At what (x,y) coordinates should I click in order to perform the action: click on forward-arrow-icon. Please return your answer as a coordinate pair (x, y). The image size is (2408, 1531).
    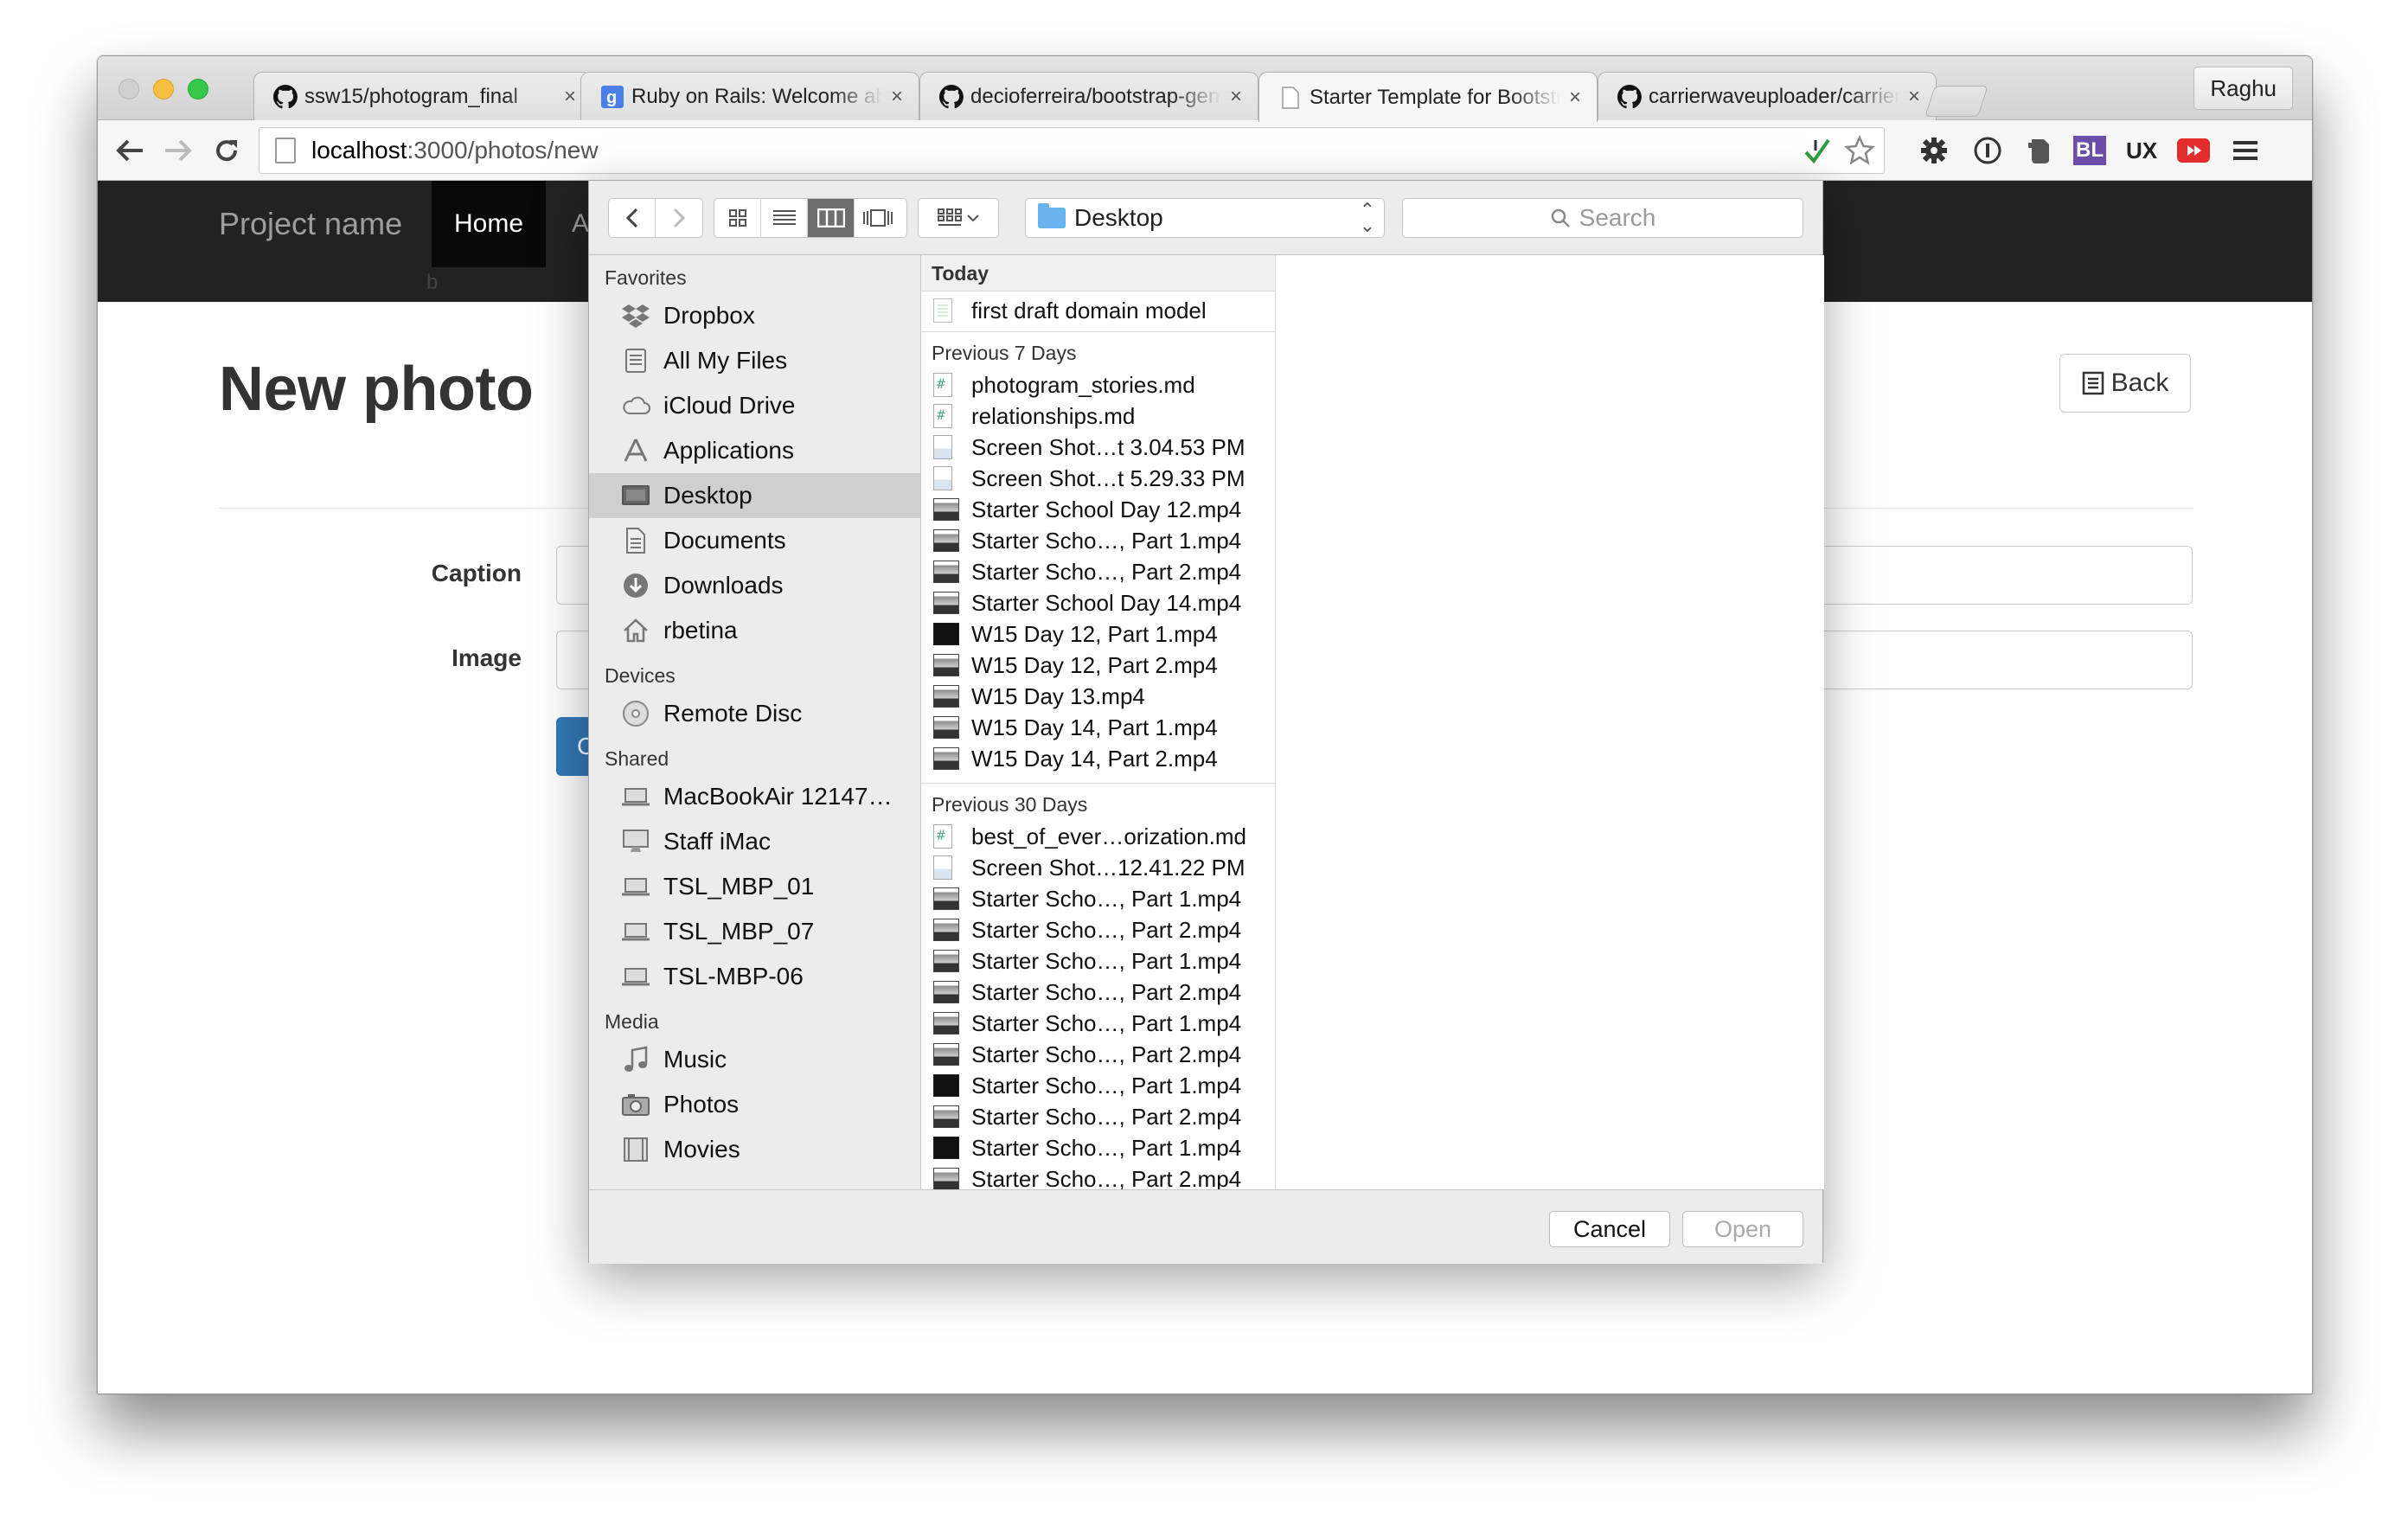
    Looking at the image, I should click on (178, 150).